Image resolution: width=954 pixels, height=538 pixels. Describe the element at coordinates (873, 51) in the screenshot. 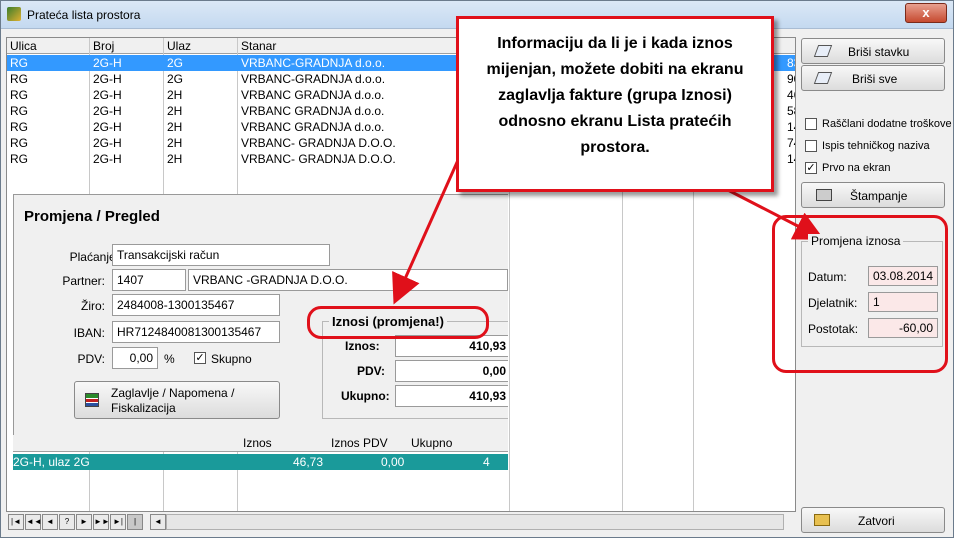

I see `delete-item-button: Briši stavku` at that location.